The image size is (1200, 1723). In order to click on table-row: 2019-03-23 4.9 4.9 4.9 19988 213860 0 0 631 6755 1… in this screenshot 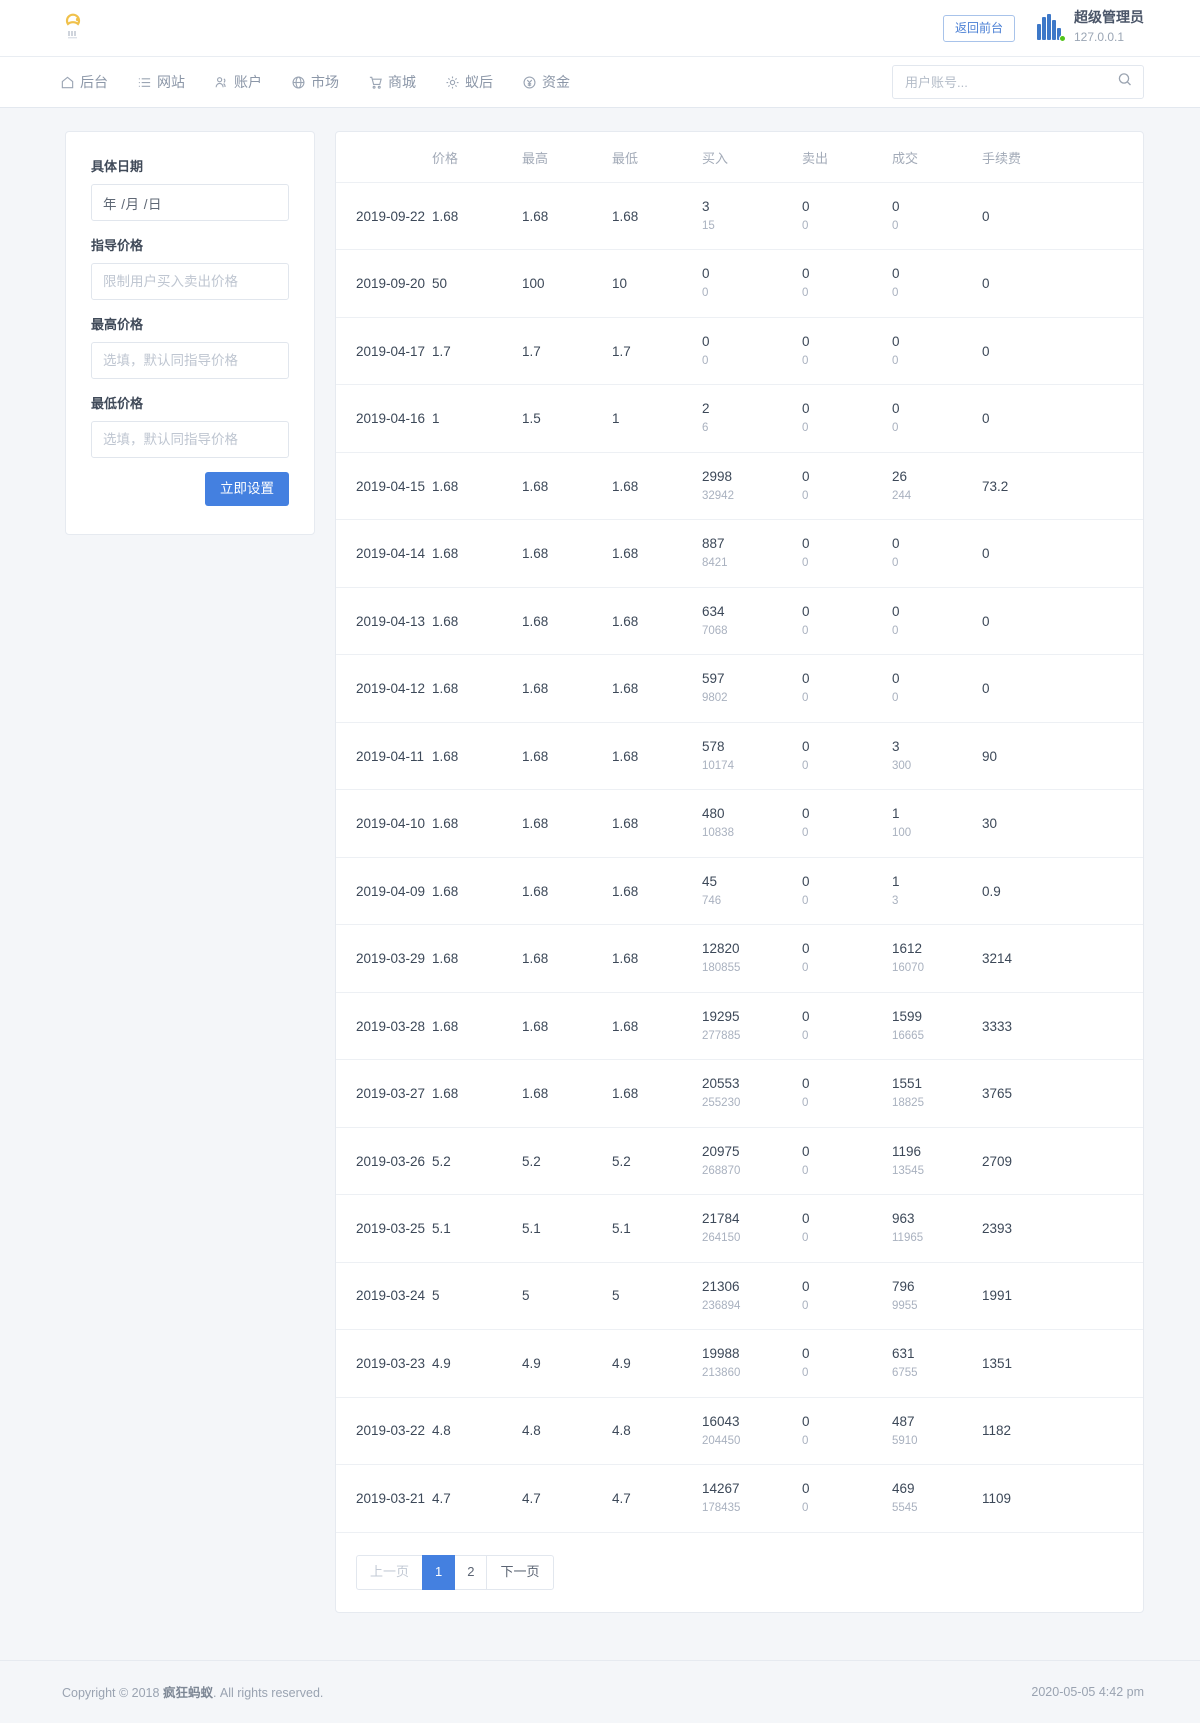, I will do `click(739, 1363)`.